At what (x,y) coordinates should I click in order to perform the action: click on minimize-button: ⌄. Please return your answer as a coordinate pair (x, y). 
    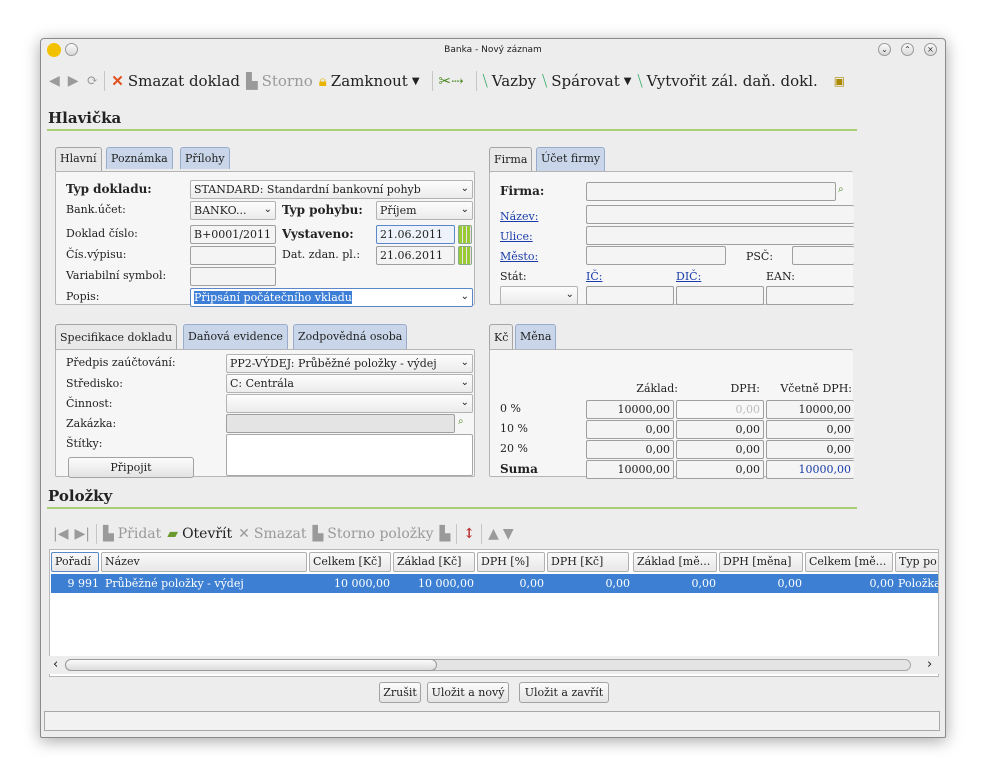
    Looking at the image, I should click on (884, 49).